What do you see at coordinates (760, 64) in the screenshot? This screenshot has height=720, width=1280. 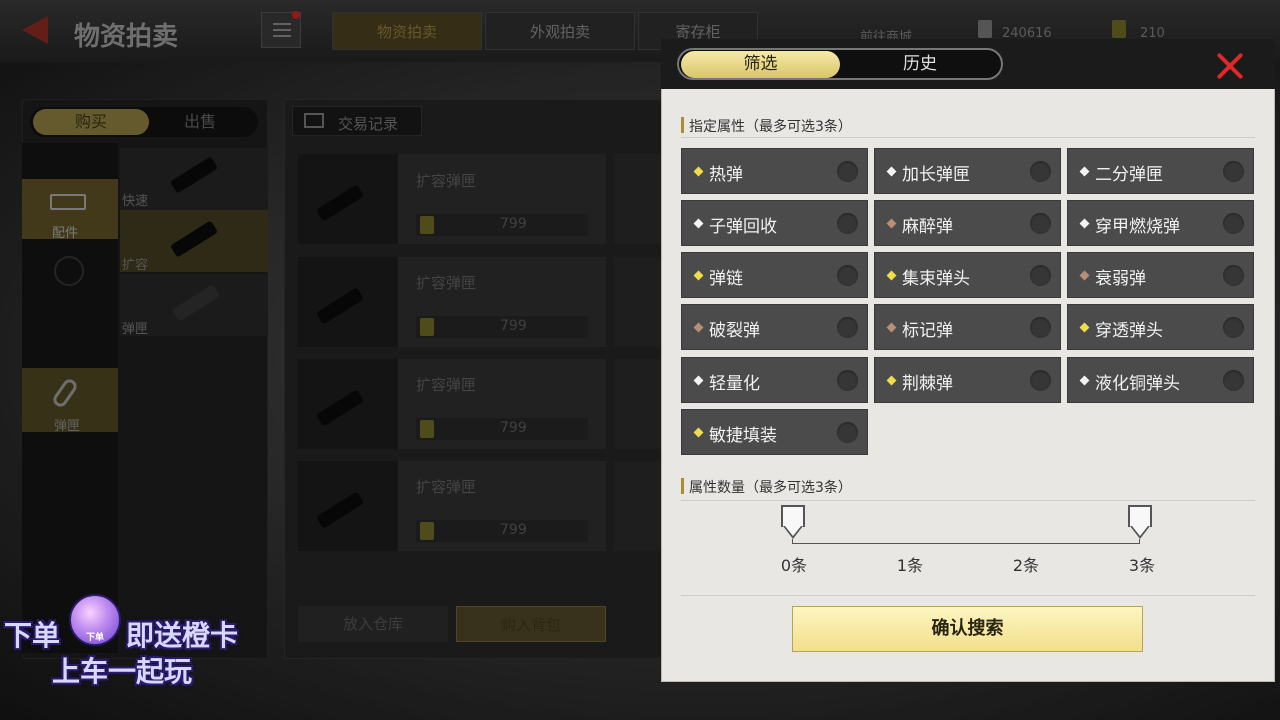 I see `tab-filter: 筛选` at bounding box center [760, 64].